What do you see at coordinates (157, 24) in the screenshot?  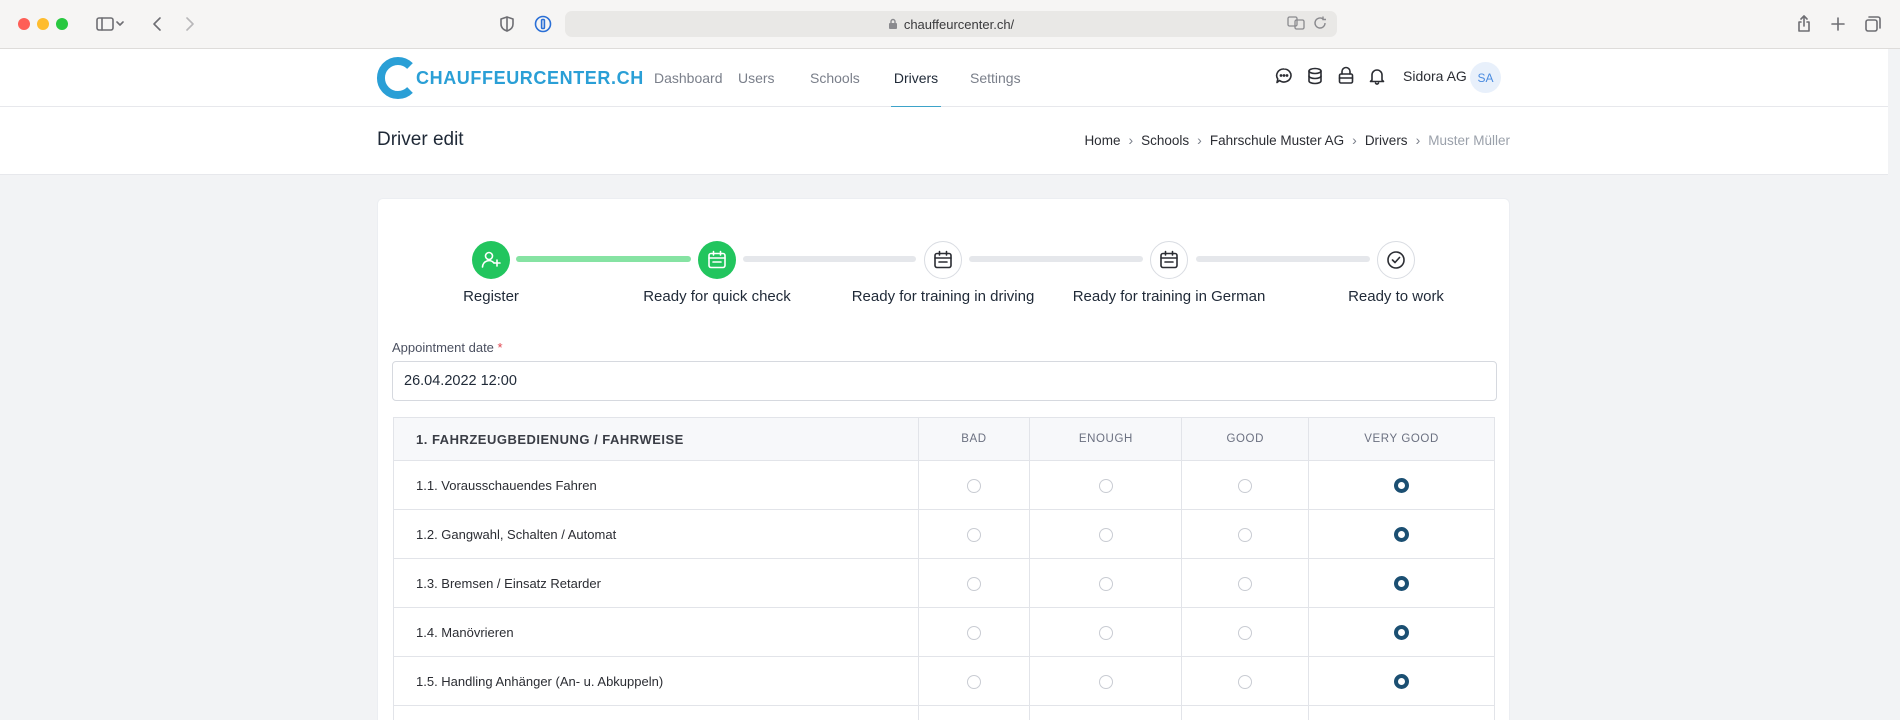 I see `back-icon` at bounding box center [157, 24].